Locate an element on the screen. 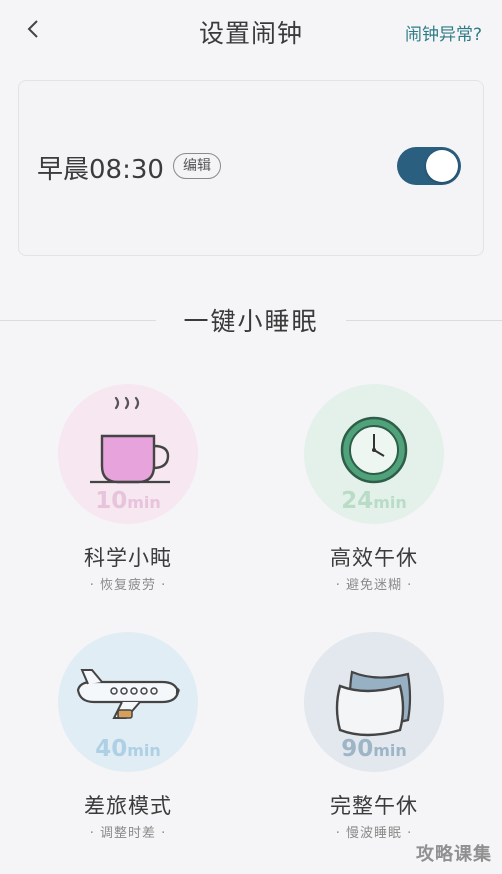 The image size is (502, 874). nap-duration: 40min is located at coordinates (128, 749).